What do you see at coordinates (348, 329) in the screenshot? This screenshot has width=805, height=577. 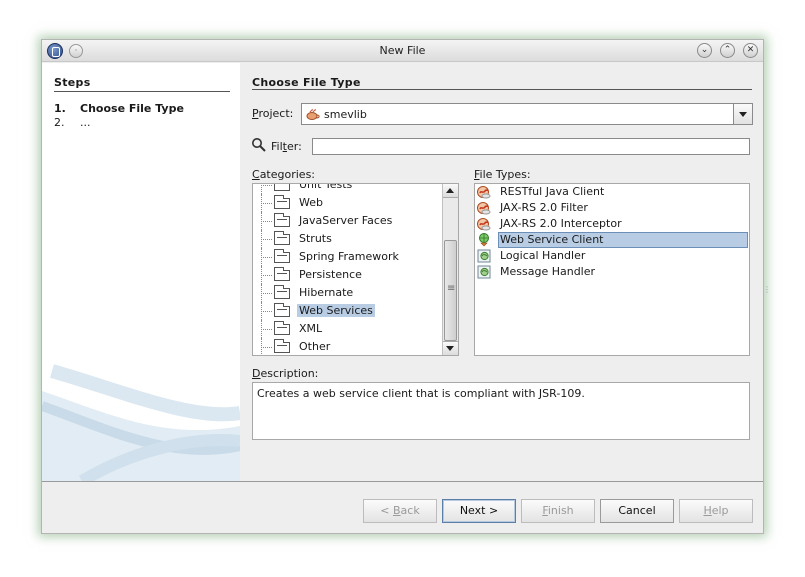 I see `tree-item-xml: XML` at bounding box center [348, 329].